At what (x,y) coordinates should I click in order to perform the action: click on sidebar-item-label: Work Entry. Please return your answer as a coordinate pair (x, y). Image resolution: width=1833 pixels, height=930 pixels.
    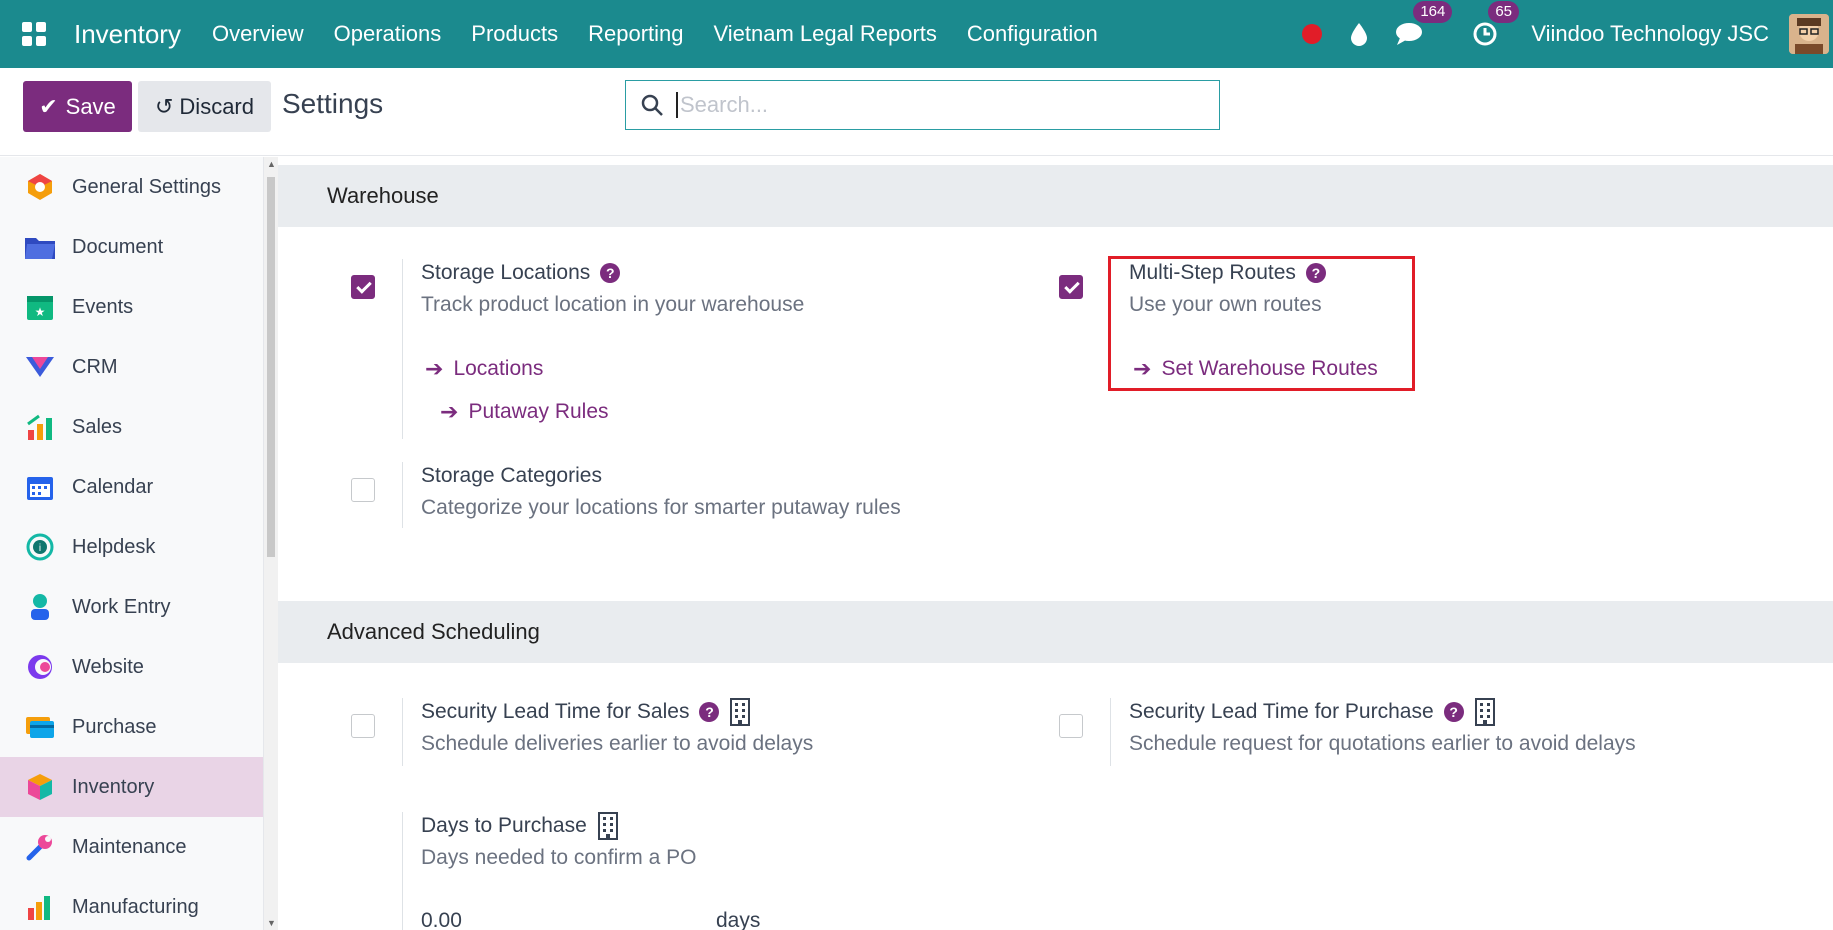
    Looking at the image, I should click on (121, 606).